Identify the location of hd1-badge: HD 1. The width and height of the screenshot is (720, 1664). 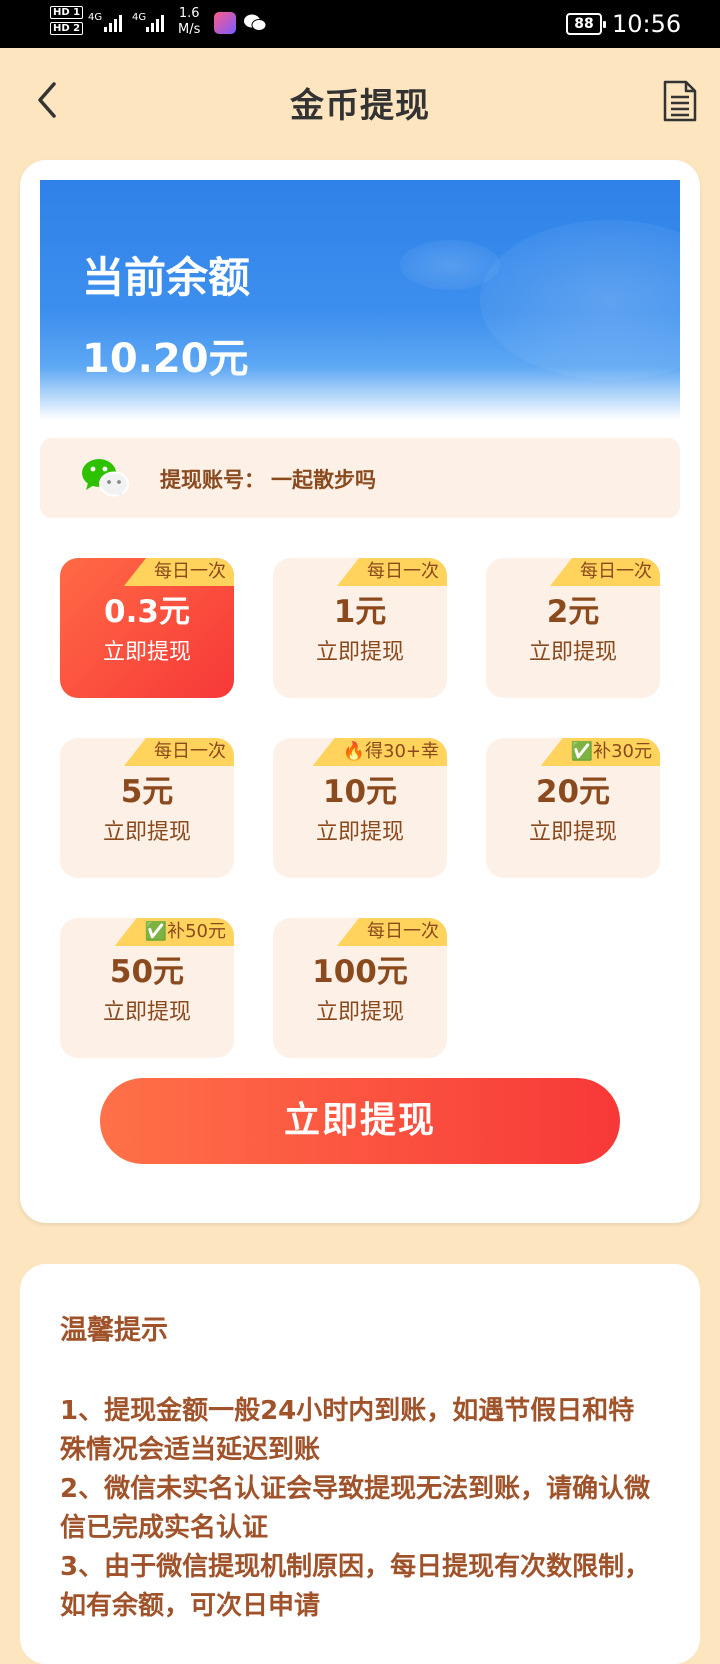
(67, 12).